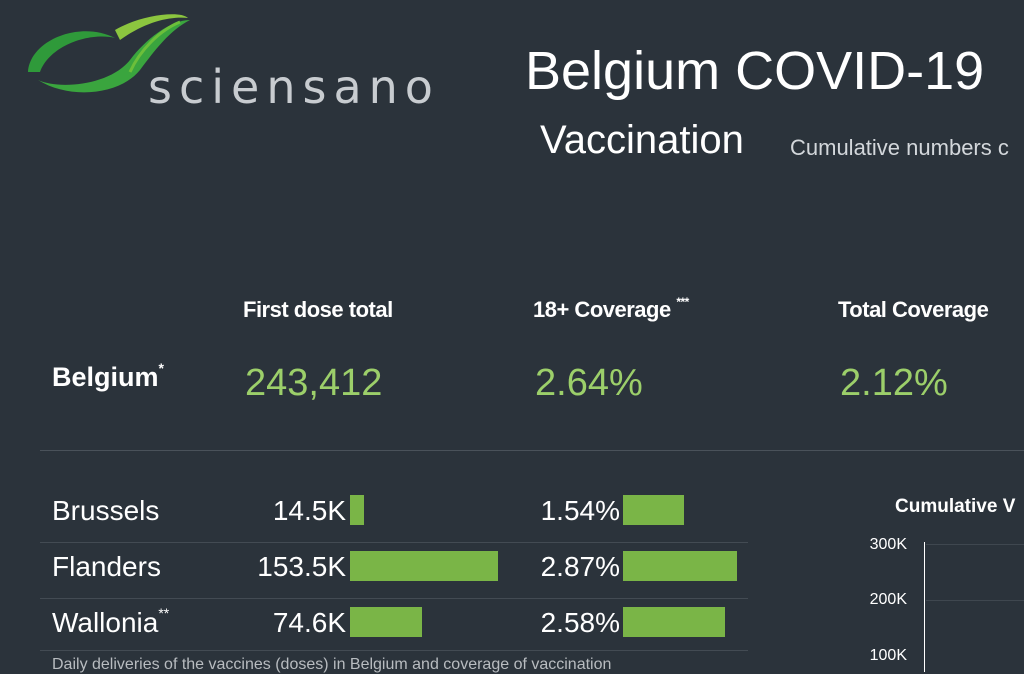 This screenshot has height=674, width=1024. Describe the element at coordinates (301, 566) in the screenshot. I see `first-dose-value: 153.5K` at that location.